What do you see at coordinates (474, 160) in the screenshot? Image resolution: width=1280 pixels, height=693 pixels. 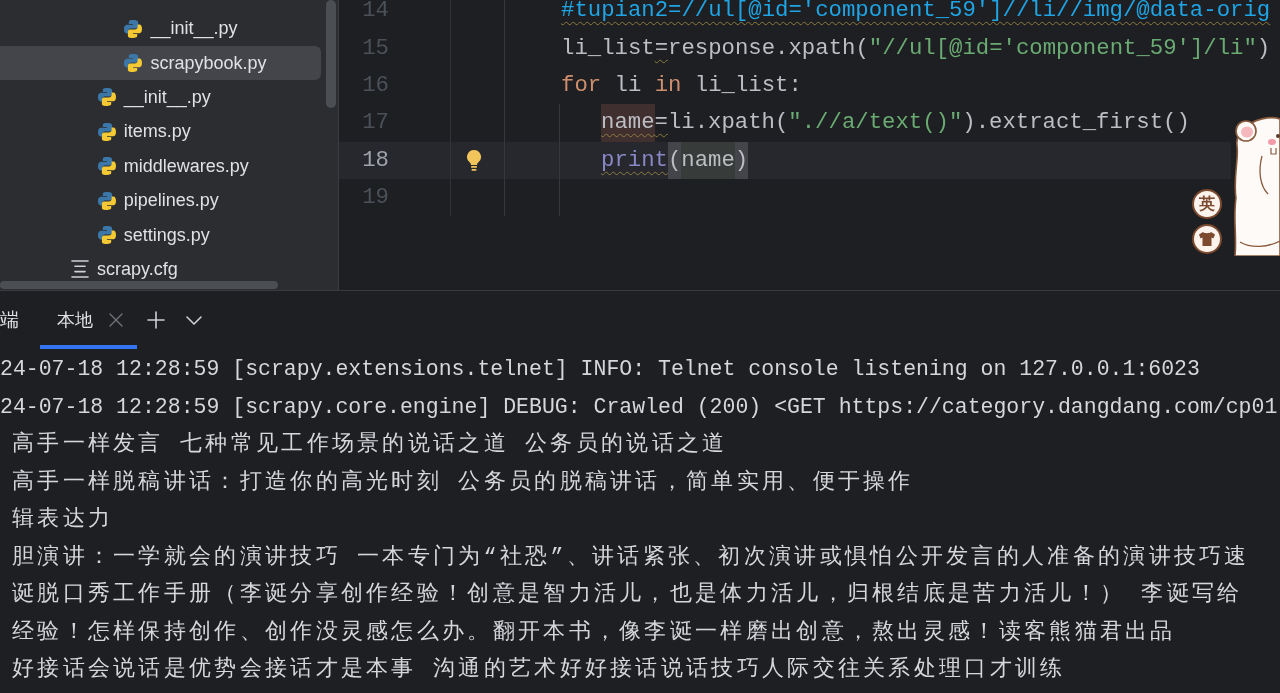 I see `lightbulb-icon` at bounding box center [474, 160].